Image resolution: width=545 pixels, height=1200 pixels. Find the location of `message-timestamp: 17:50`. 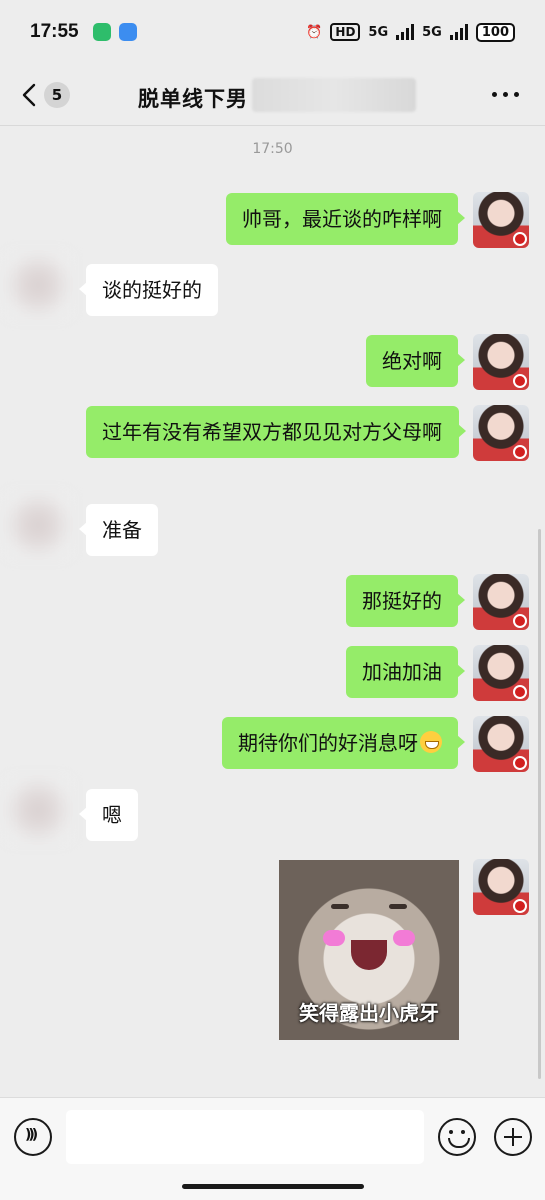

message-timestamp: 17:50 is located at coordinates (272, 149).